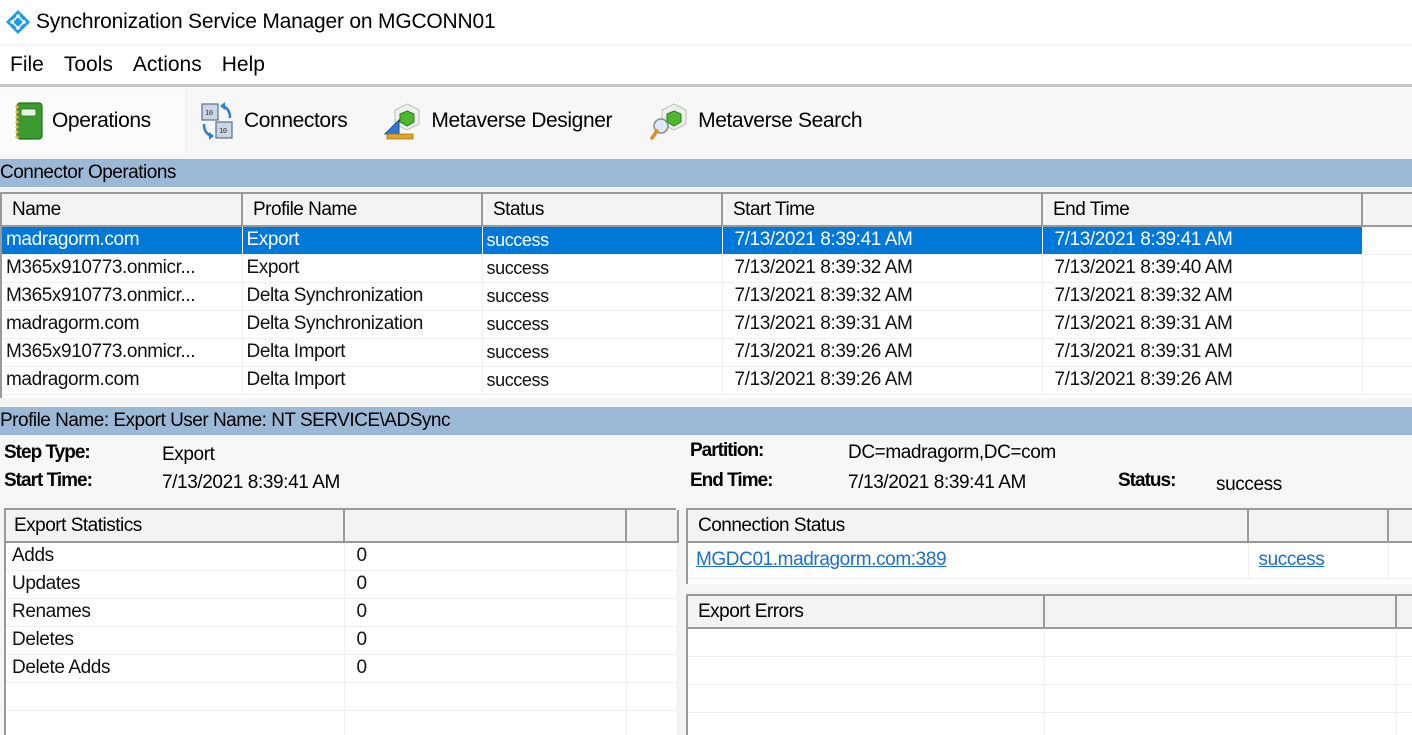  I want to click on metaverse-designer-button: Metaverse Designer, so click(497, 121).